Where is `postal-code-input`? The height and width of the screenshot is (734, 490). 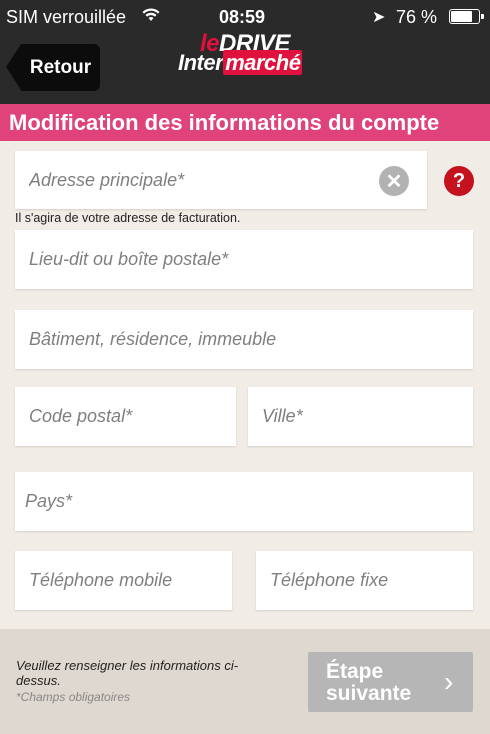 postal-code-input is located at coordinates (125, 416).